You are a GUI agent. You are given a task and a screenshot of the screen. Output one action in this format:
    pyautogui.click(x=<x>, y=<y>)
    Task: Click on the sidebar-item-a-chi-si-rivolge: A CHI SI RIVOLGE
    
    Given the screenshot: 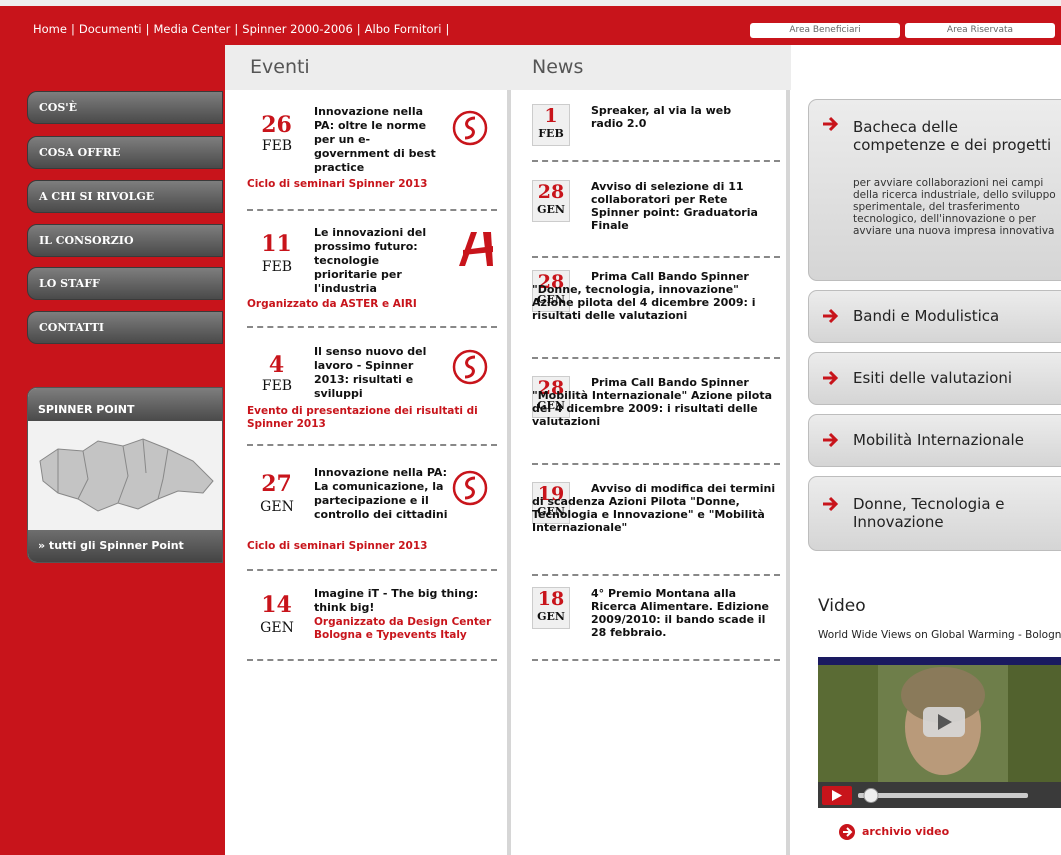 What is the action you would take?
    pyautogui.click(x=125, y=196)
    